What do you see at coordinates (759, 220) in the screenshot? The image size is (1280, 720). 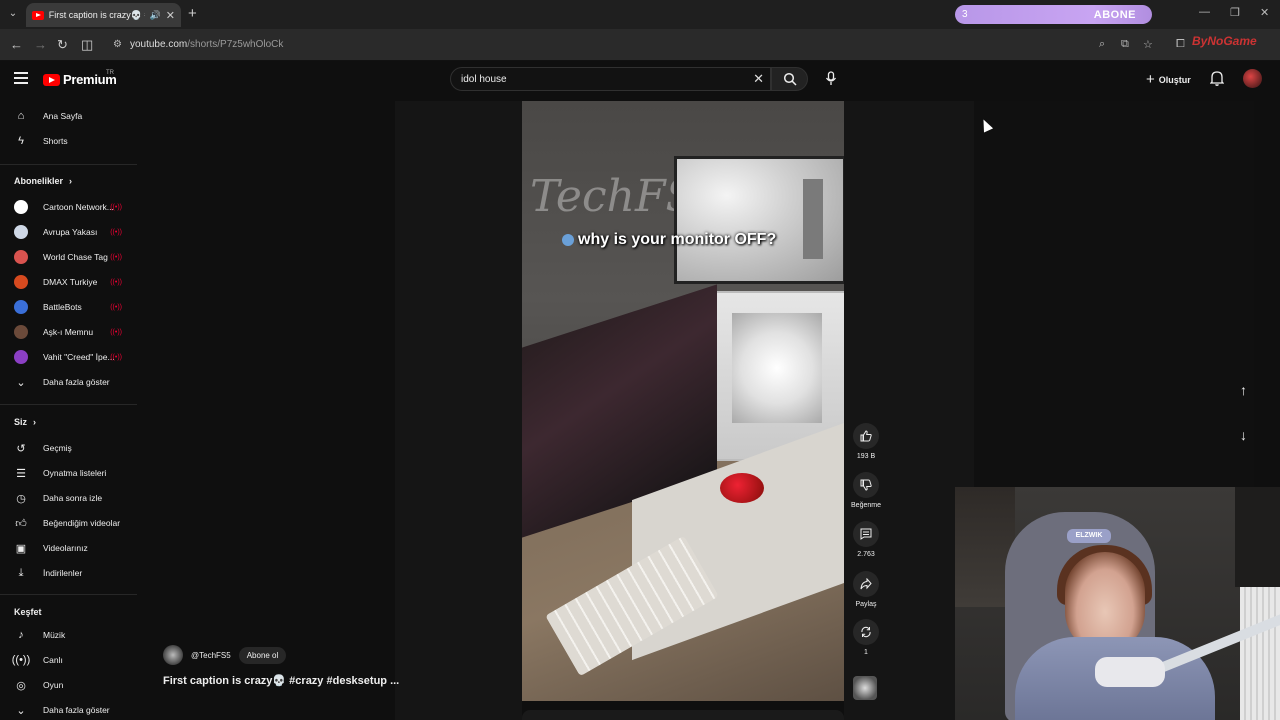 I see `video-scene-monitor` at bounding box center [759, 220].